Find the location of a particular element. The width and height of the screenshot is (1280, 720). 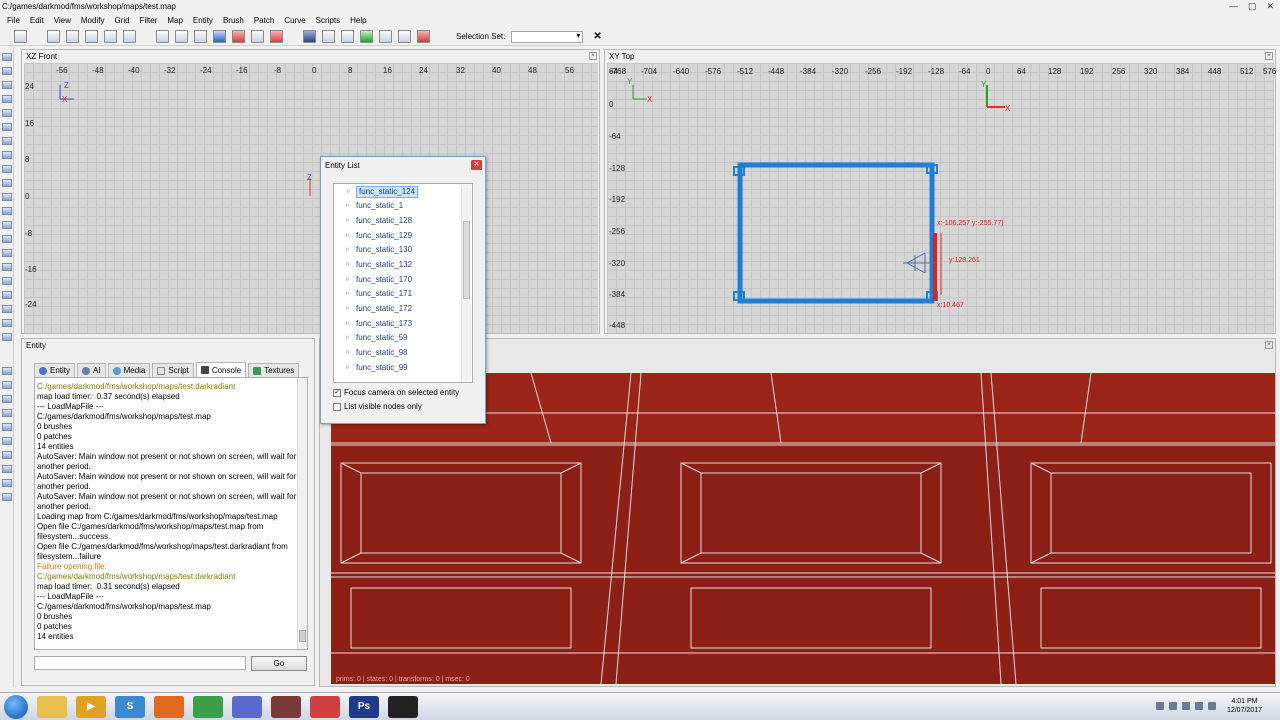

explorer-icon is located at coordinates (52, 706).